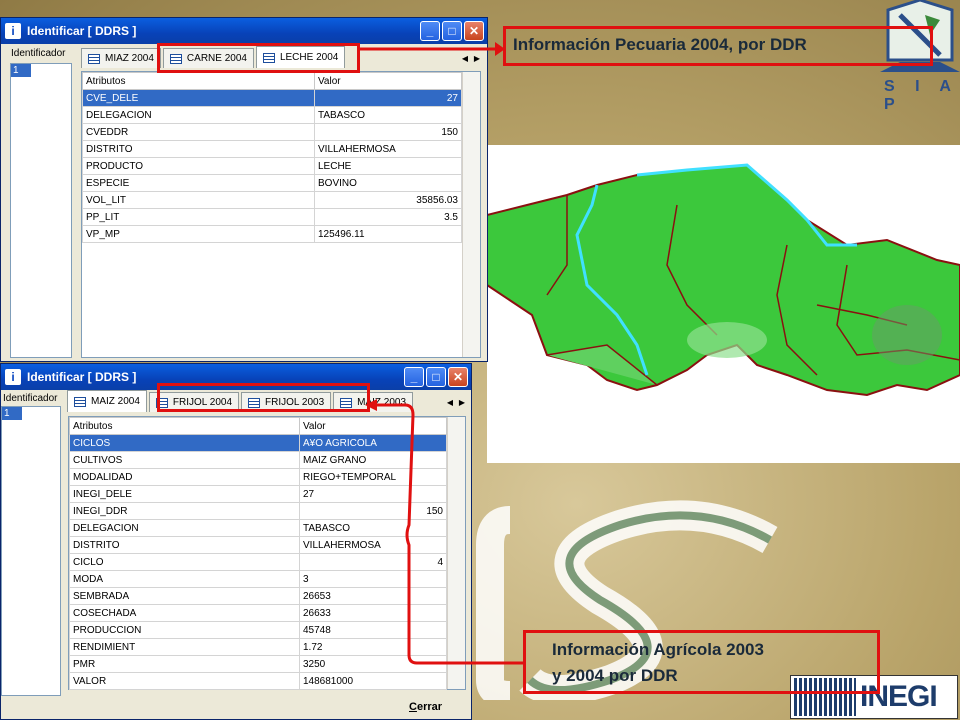 The image size is (960, 720). I want to click on arrow-bottom, so click(445, 532).